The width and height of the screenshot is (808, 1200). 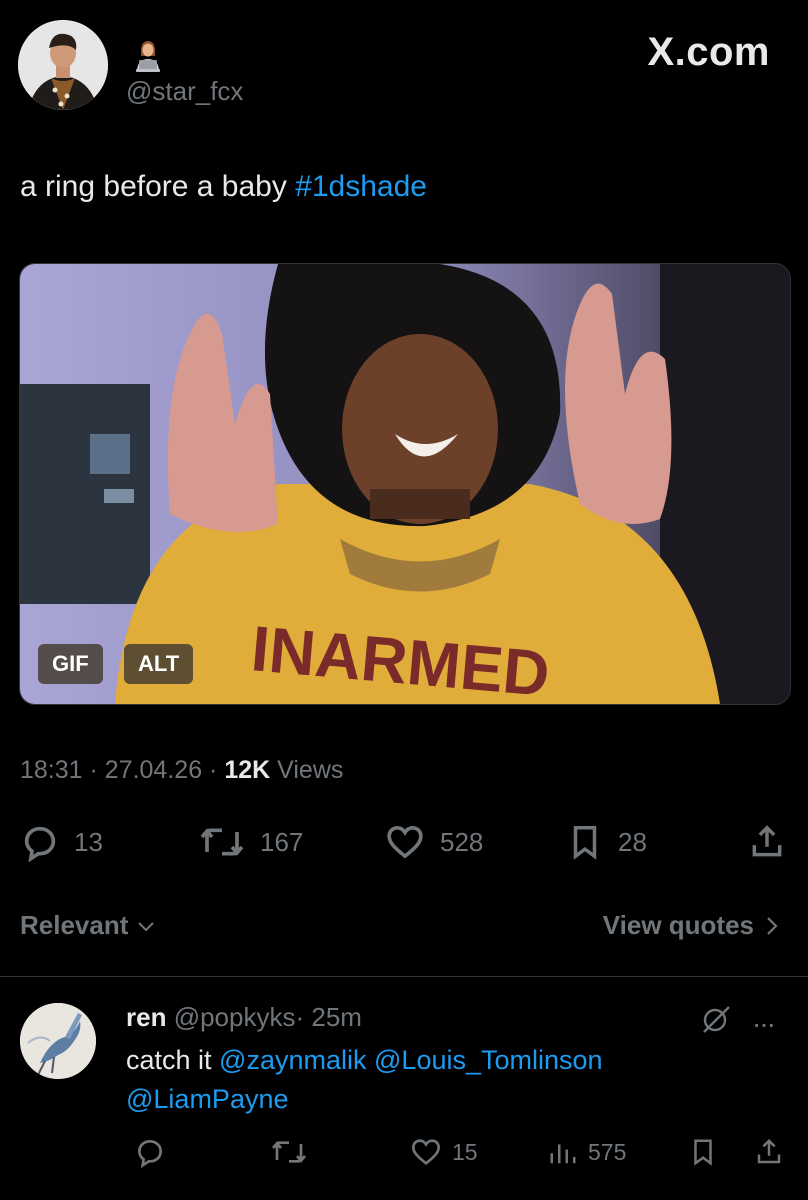 What do you see at coordinates (361, 186) in the screenshot?
I see `hashtag-link: #1dshade` at bounding box center [361, 186].